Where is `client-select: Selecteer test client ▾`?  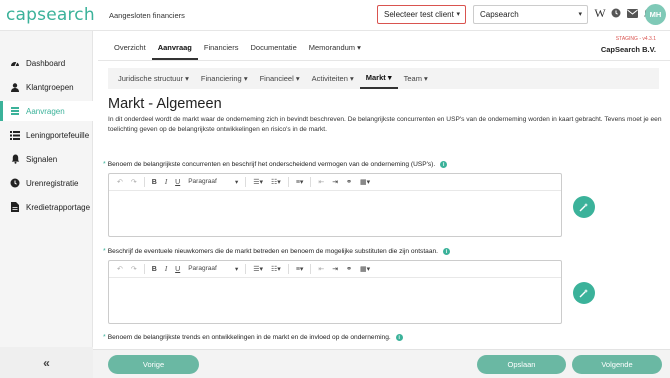 client-select: Selecteer test client ▾ is located at coordinates (421, 14).